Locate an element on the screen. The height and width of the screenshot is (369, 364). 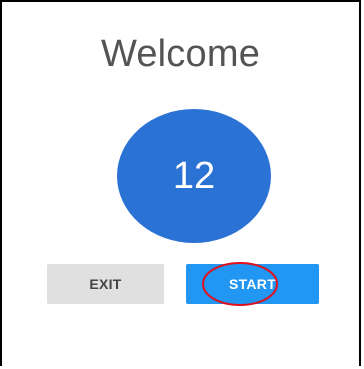
exit-button: EXIT is located at coordinates (105, 284).